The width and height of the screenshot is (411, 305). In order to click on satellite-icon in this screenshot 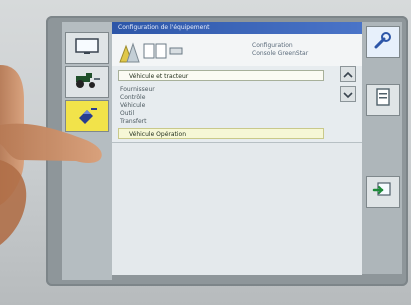, I will do `click(87, 116)`.